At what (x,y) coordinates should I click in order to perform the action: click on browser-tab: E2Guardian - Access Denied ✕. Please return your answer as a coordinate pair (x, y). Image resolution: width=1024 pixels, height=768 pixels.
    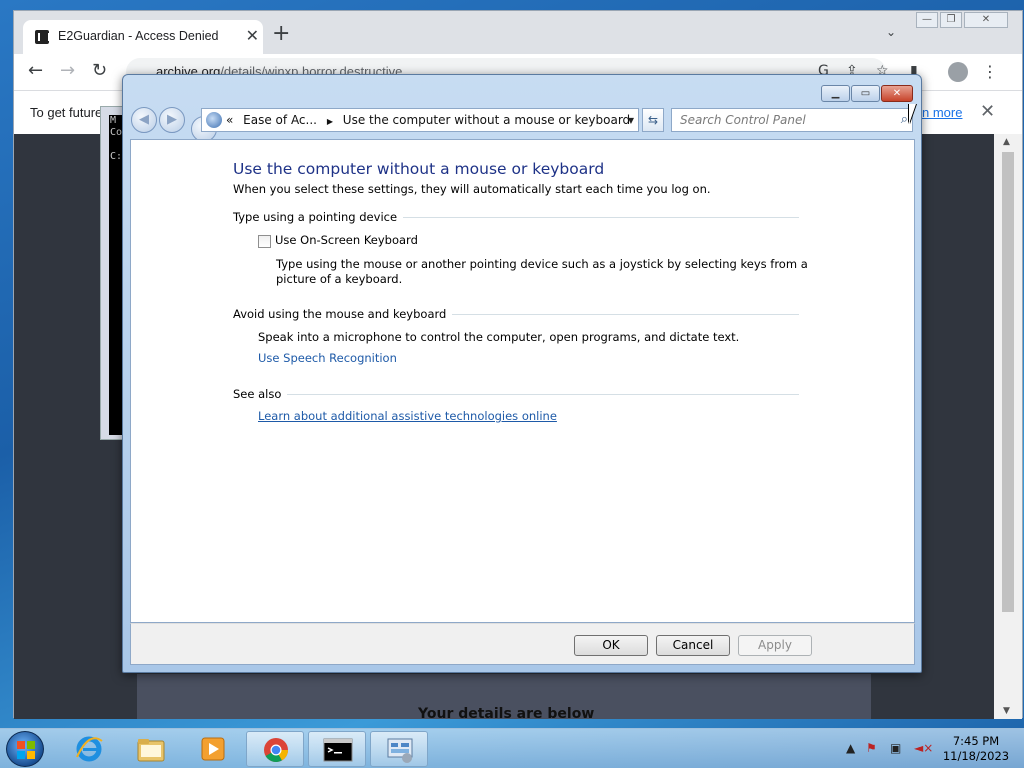
    Looking at the image, I should click on (143, 37).